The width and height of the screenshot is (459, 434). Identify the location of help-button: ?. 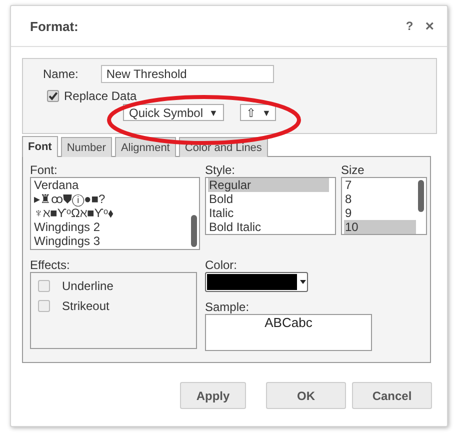
(409, 26).